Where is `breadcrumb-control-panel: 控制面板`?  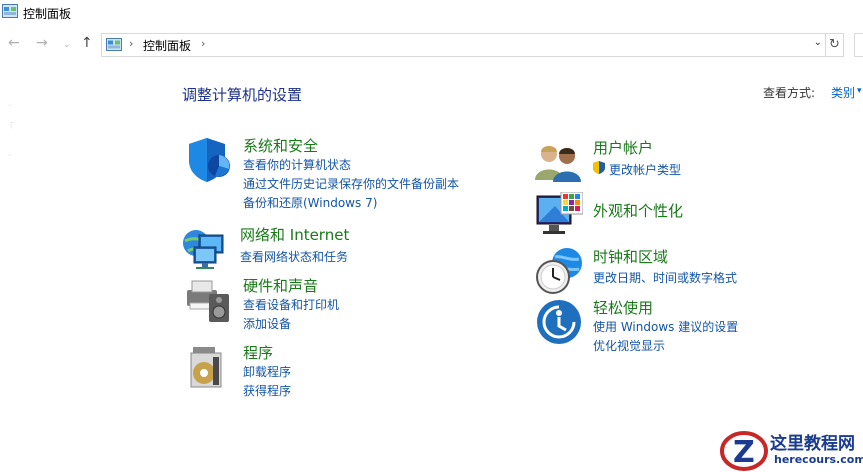
breadcrumb-control-panel: 控制面板 is located at coordinates (167, 45).